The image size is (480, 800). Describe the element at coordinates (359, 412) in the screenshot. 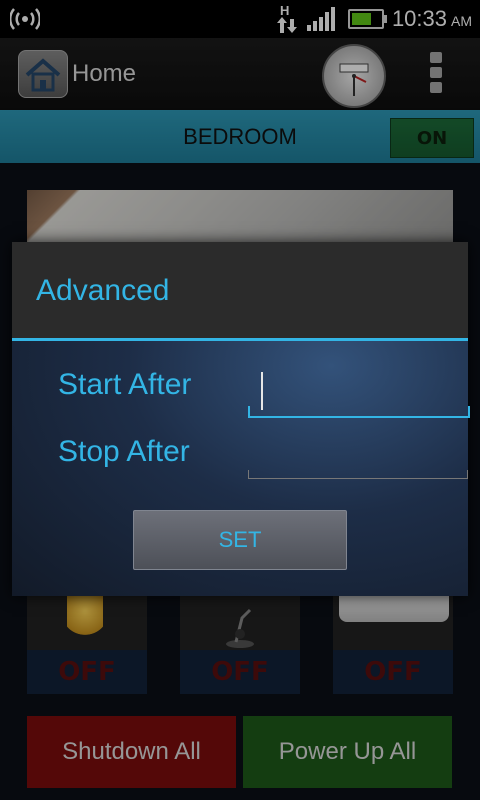

I see `start-after-input` at that location.